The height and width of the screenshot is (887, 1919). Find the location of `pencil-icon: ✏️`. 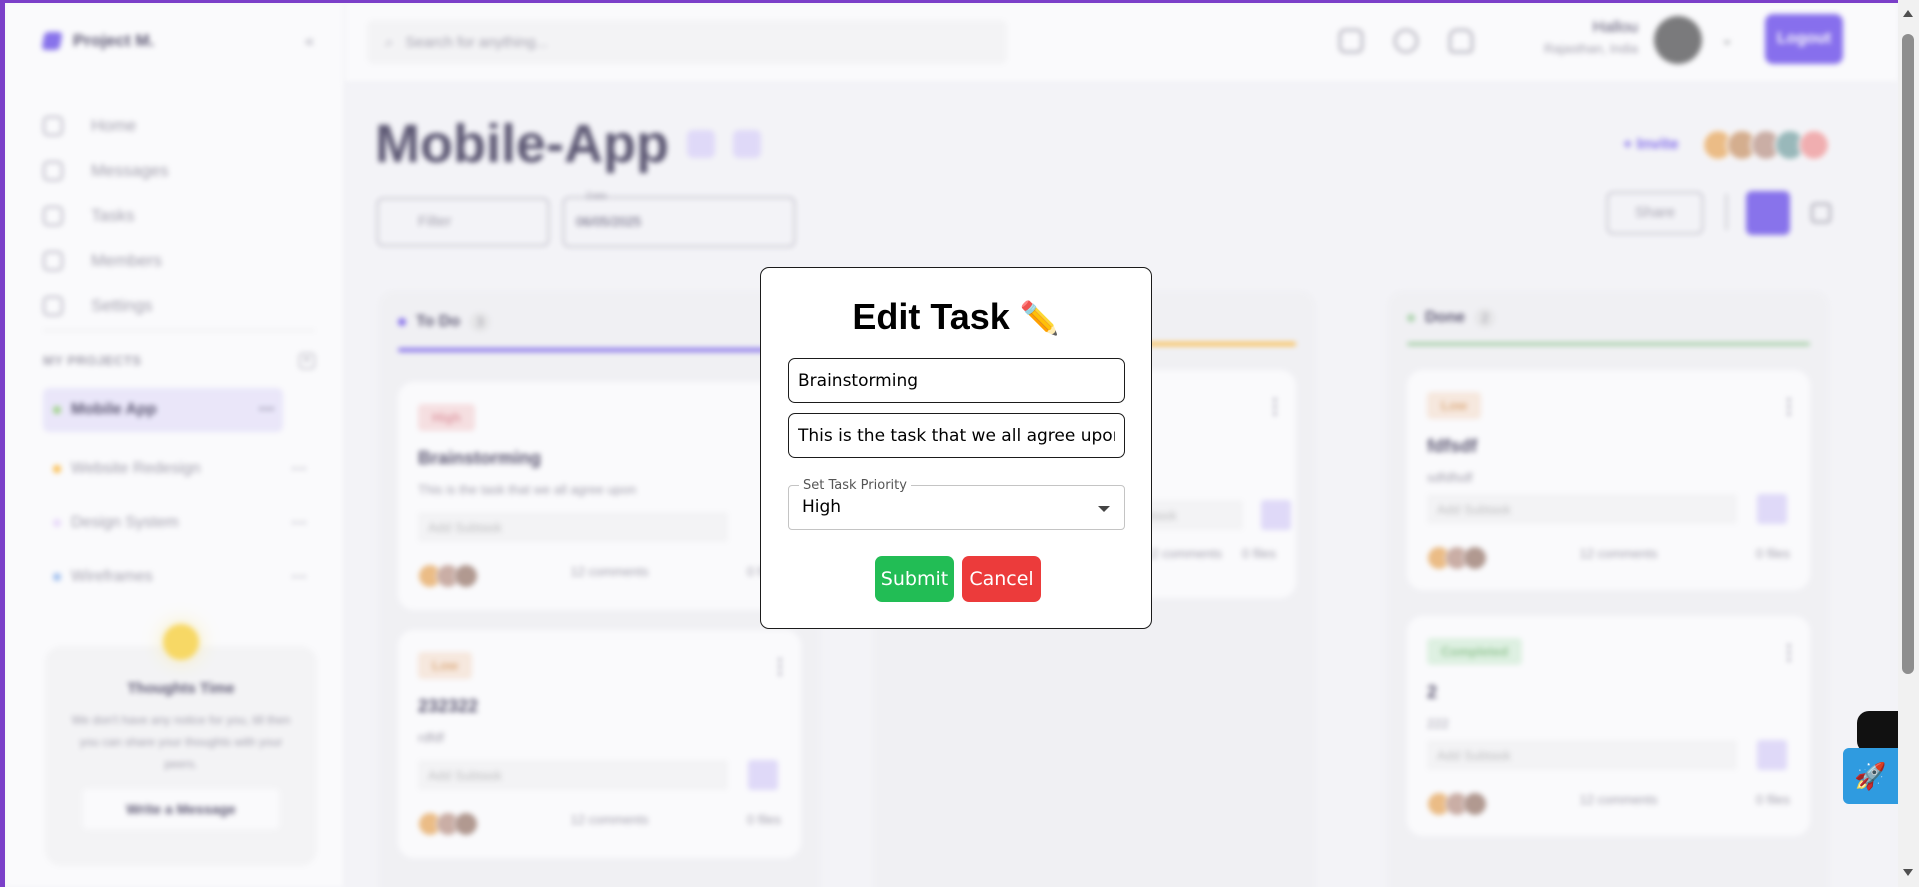

pencil-icon: ✏️ is located at coordinates (1039, 318).